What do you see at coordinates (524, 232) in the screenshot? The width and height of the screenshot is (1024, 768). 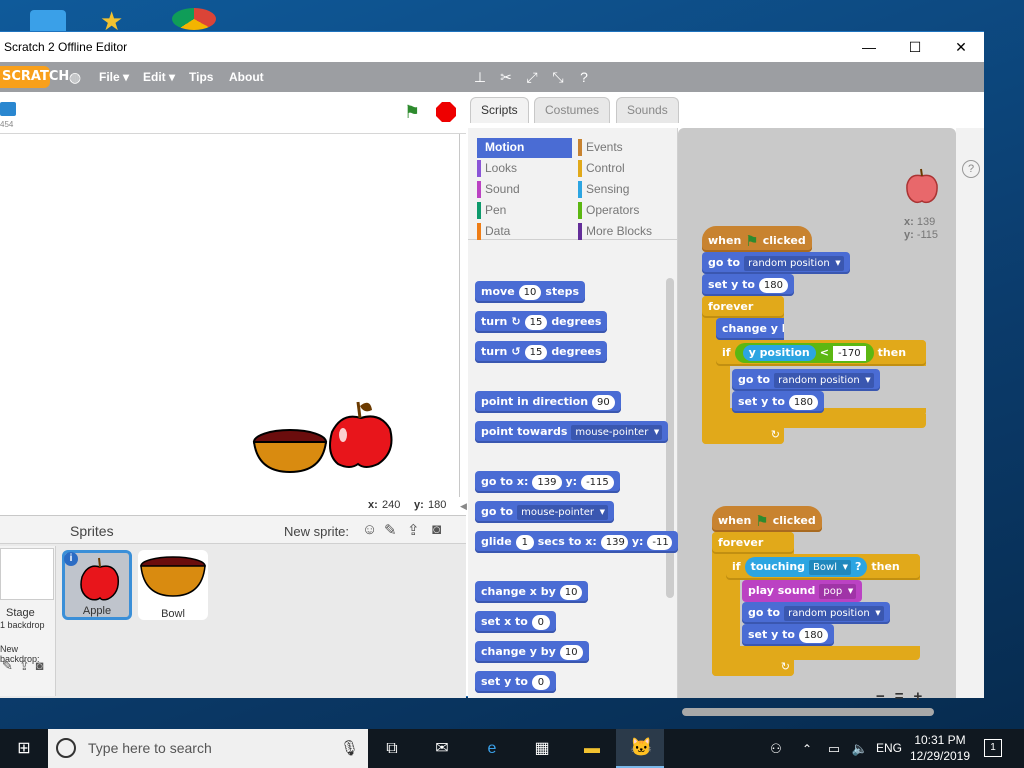 I see `category-data: Data` at bounding box center [524, 232].